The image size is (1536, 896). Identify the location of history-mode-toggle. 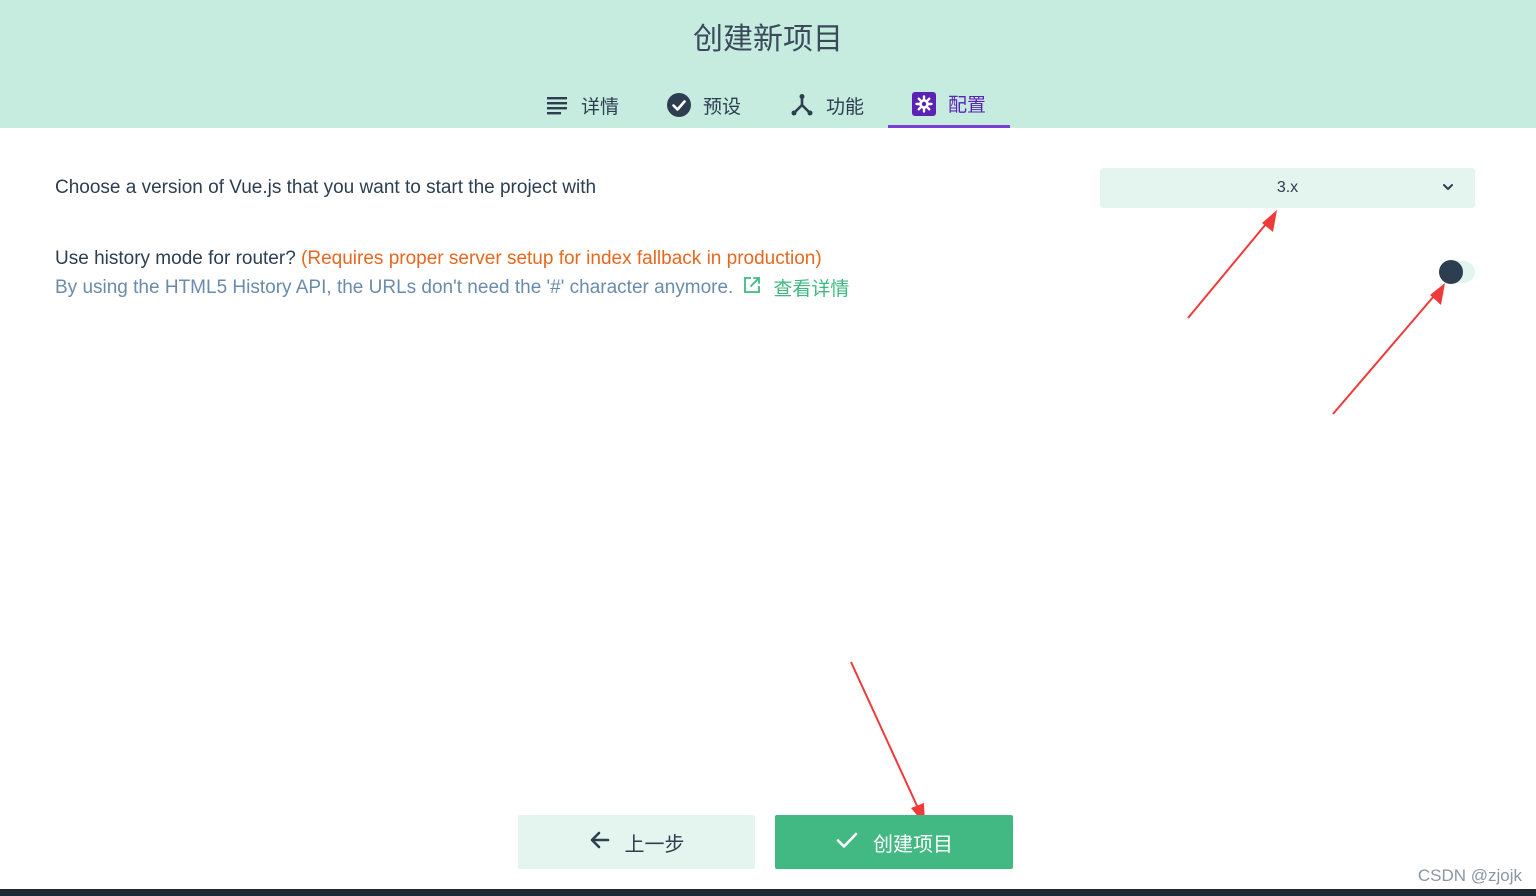
(1457, 272).